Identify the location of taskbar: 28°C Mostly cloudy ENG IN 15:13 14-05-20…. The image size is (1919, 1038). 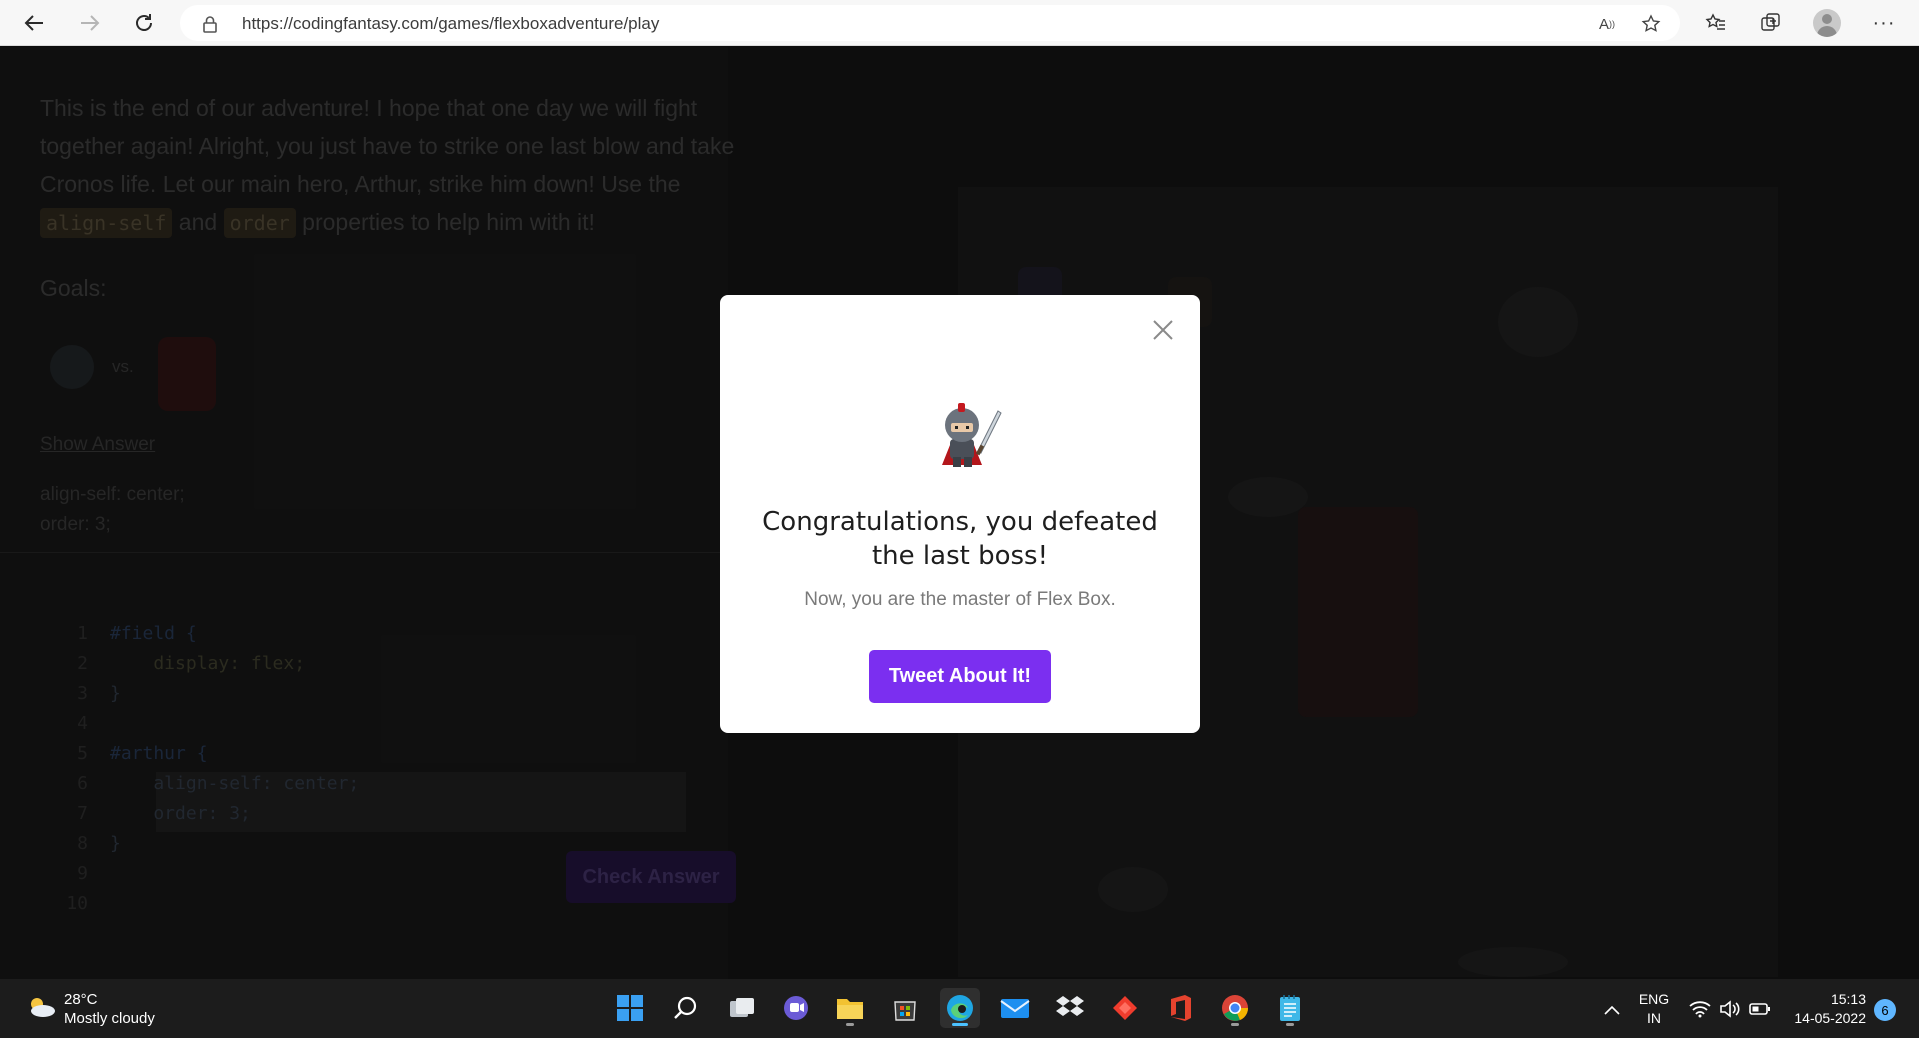
(959, 1008).